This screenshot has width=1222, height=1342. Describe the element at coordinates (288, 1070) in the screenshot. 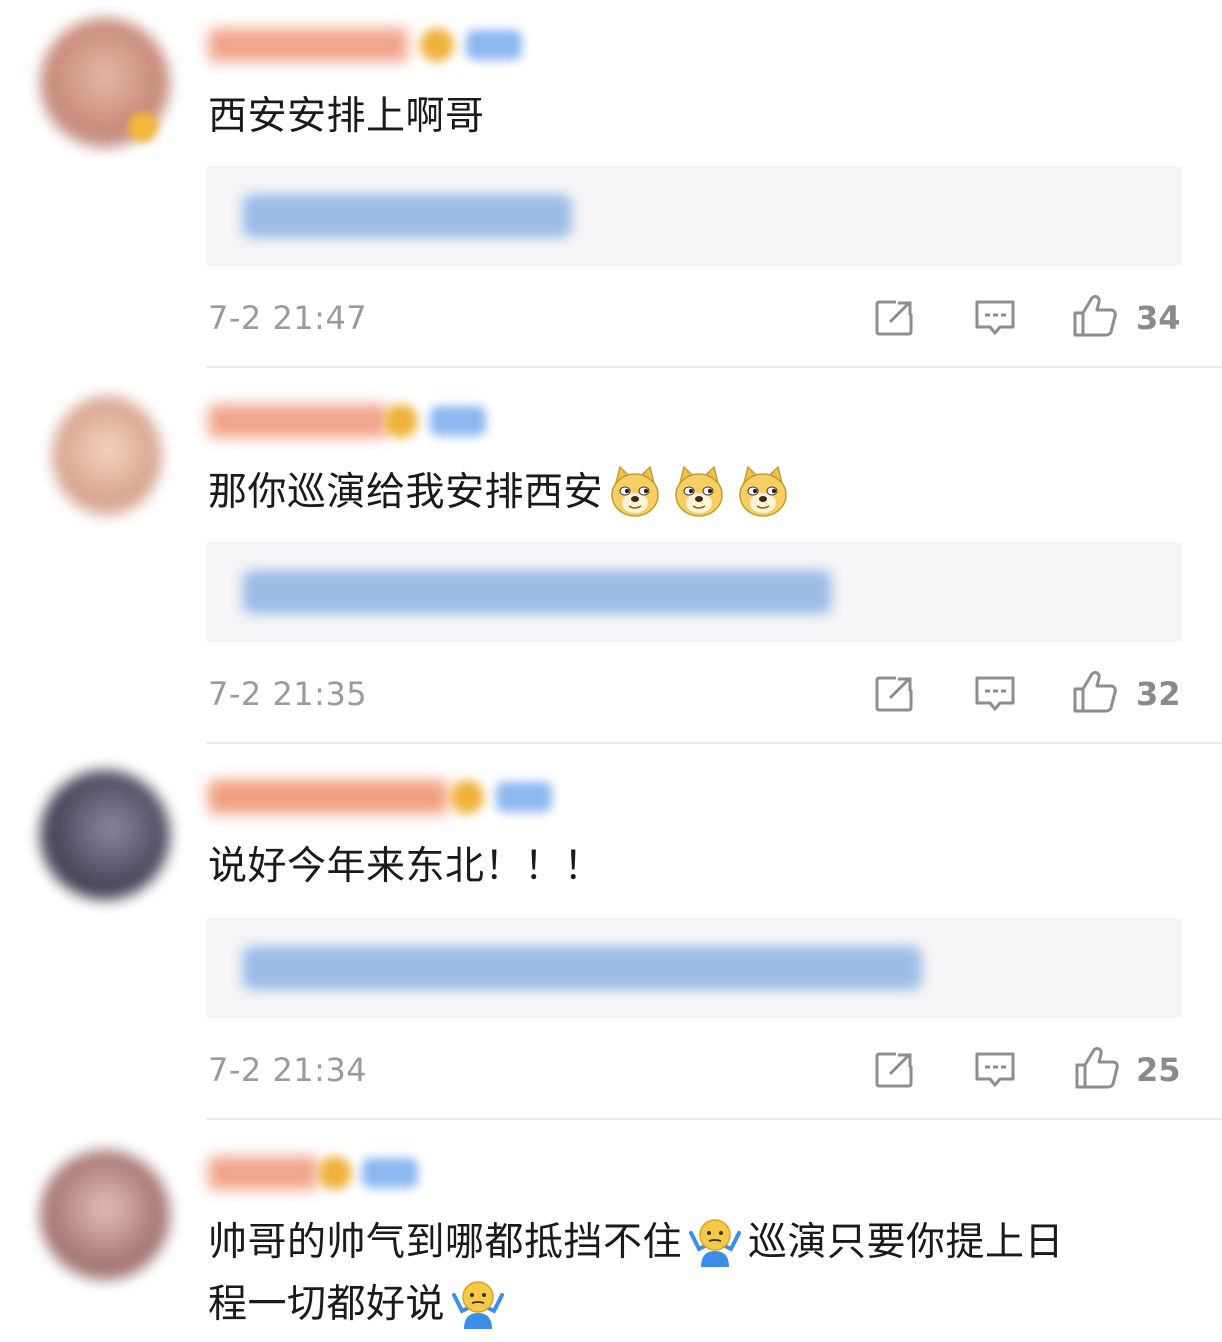

I see `comment-time: 7-2 21:34` at that location.